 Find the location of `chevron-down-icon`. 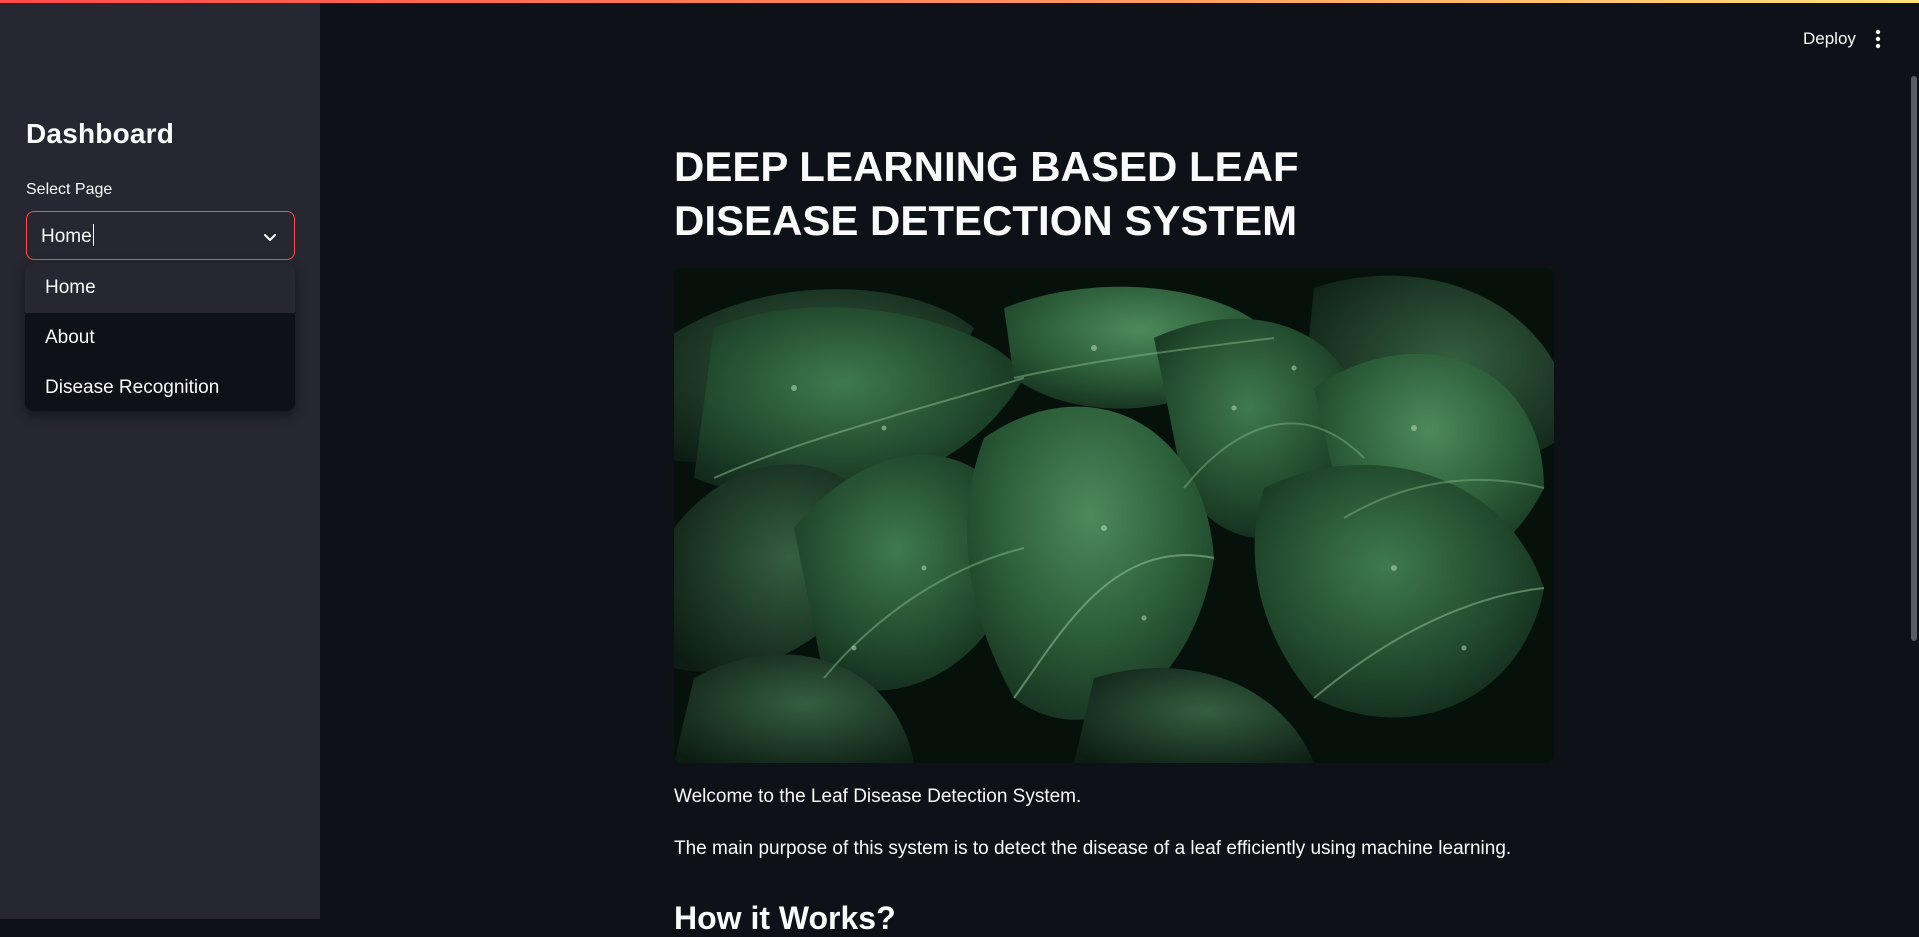

chevron-down-icon is located at coordinates (270, 237).